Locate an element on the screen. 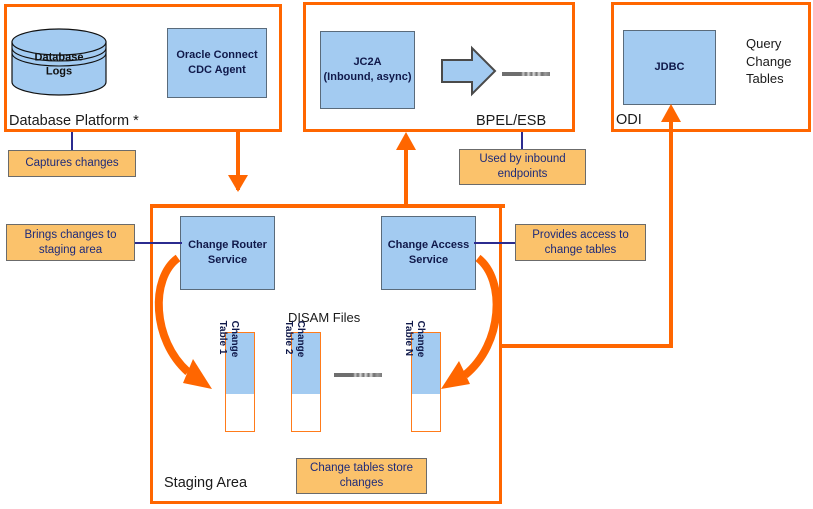 The width and height of the screenshot is (813, 509). change-table-1-line2: Table 1 is located at coordinates (223, 337).